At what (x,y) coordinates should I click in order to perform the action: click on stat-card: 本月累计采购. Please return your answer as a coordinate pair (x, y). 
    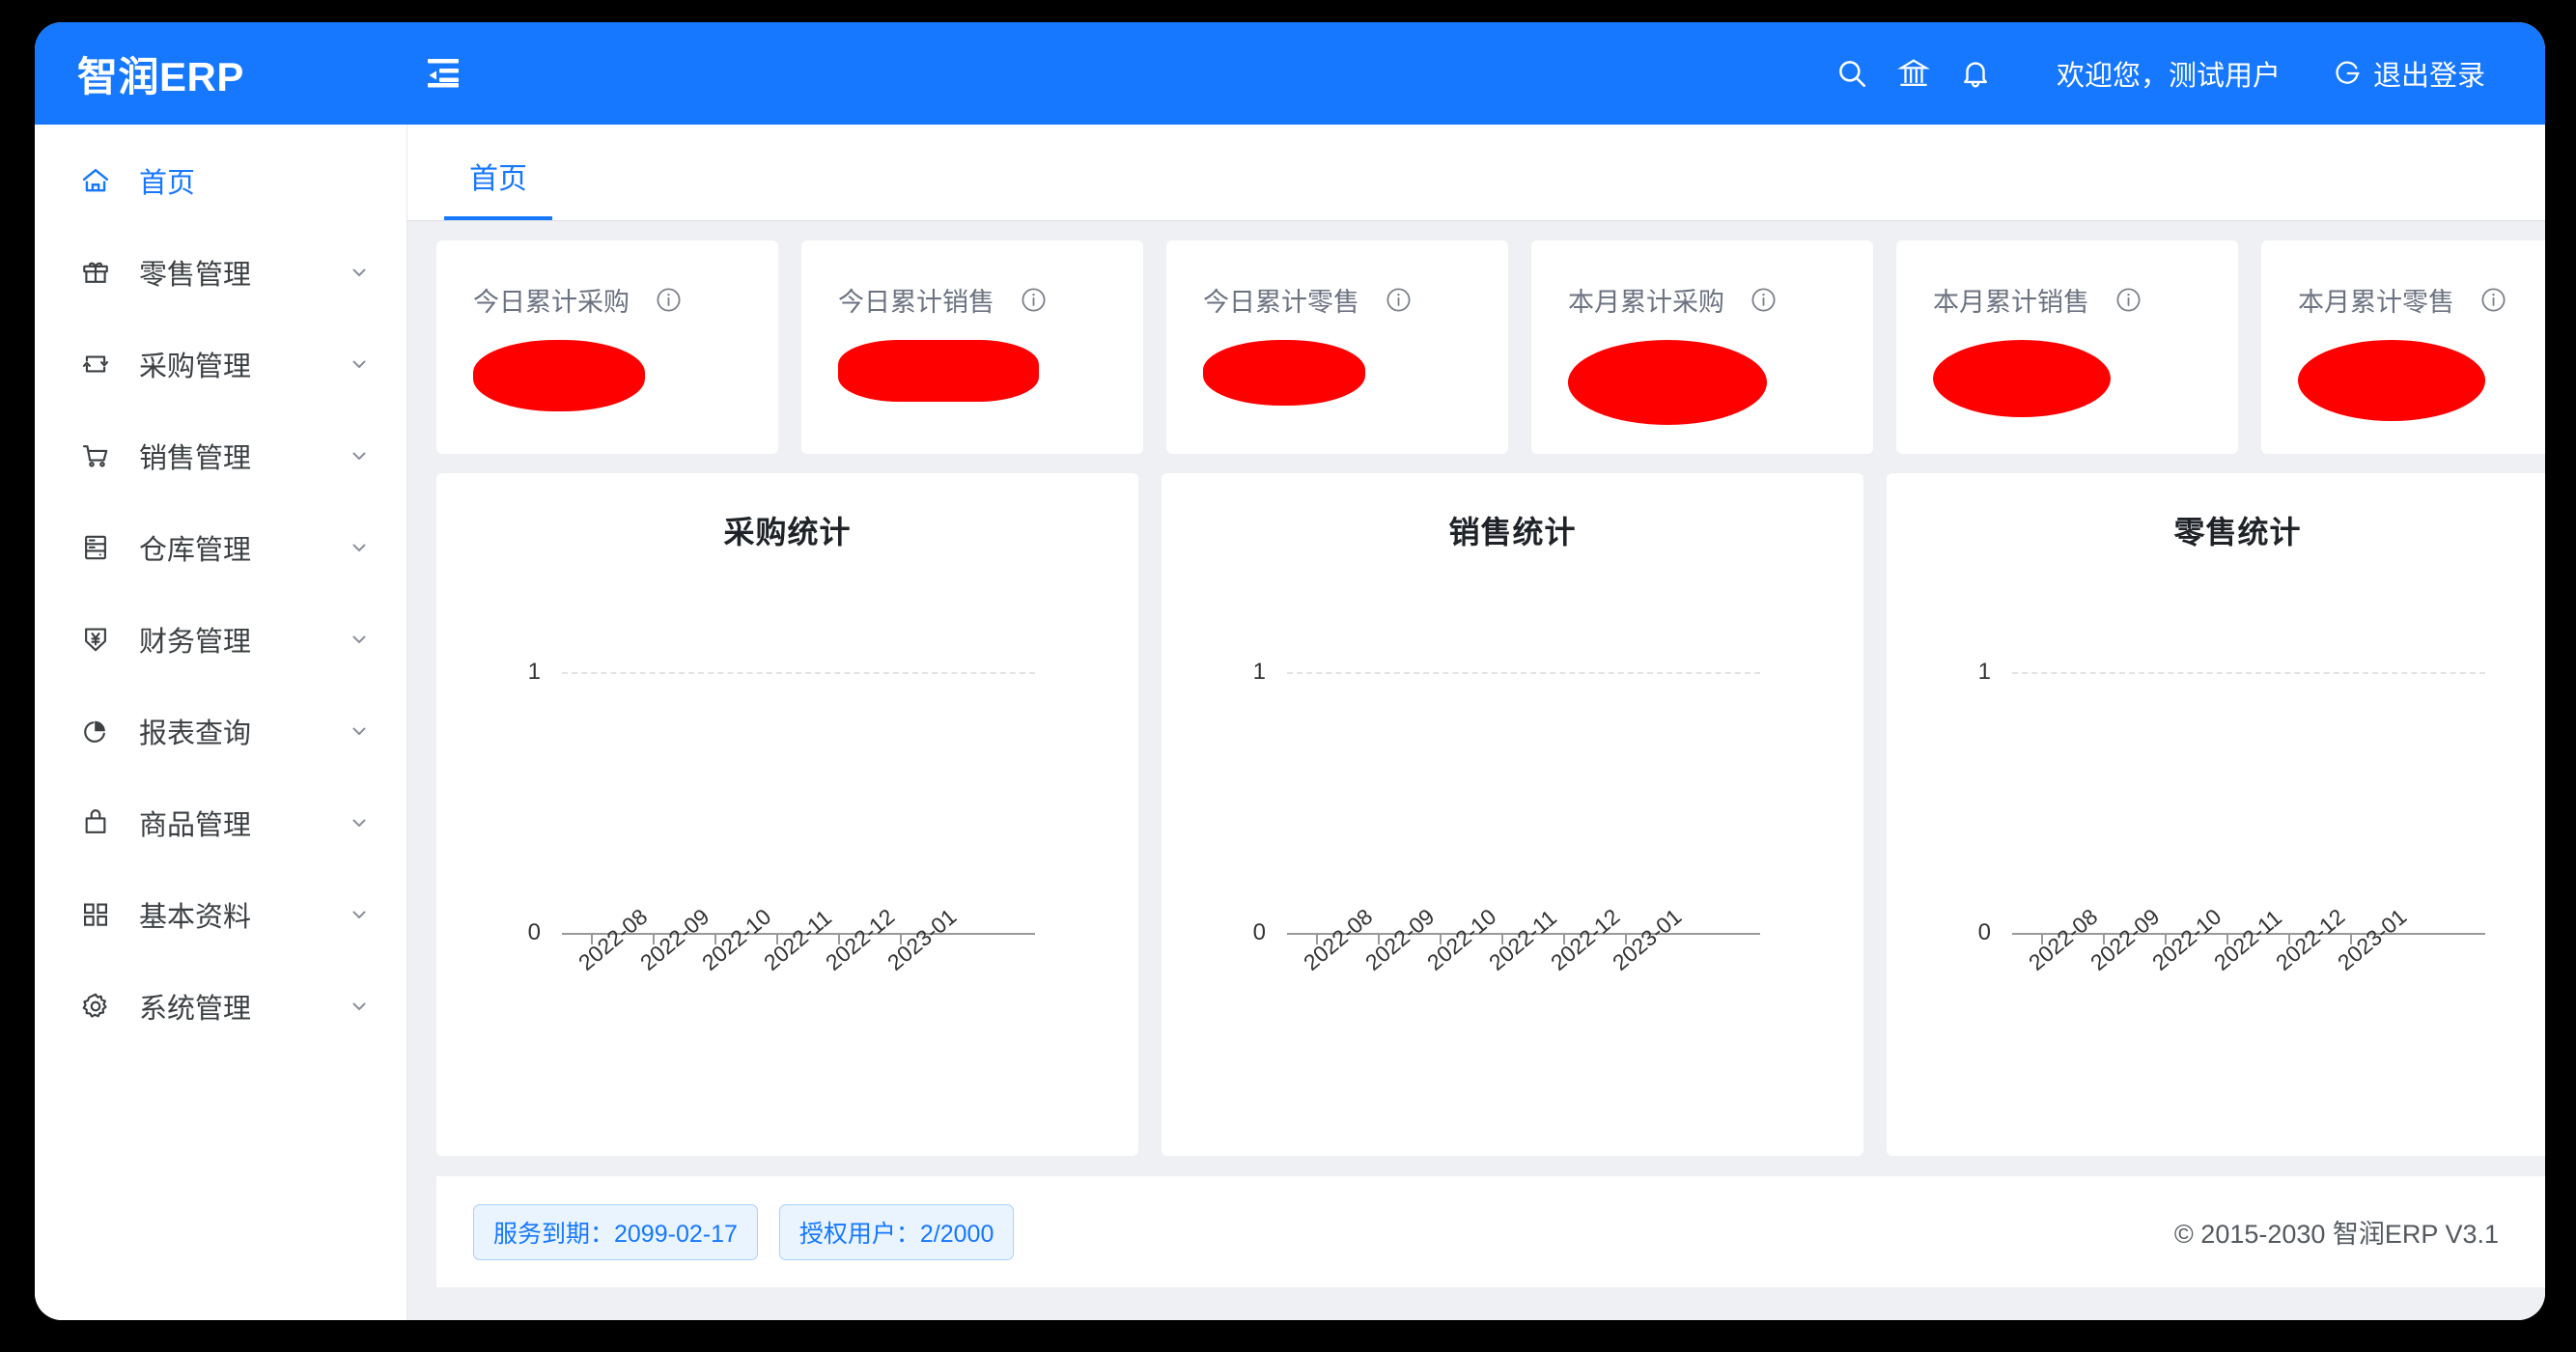
    Looking at the image, I should click on (1702, 347).